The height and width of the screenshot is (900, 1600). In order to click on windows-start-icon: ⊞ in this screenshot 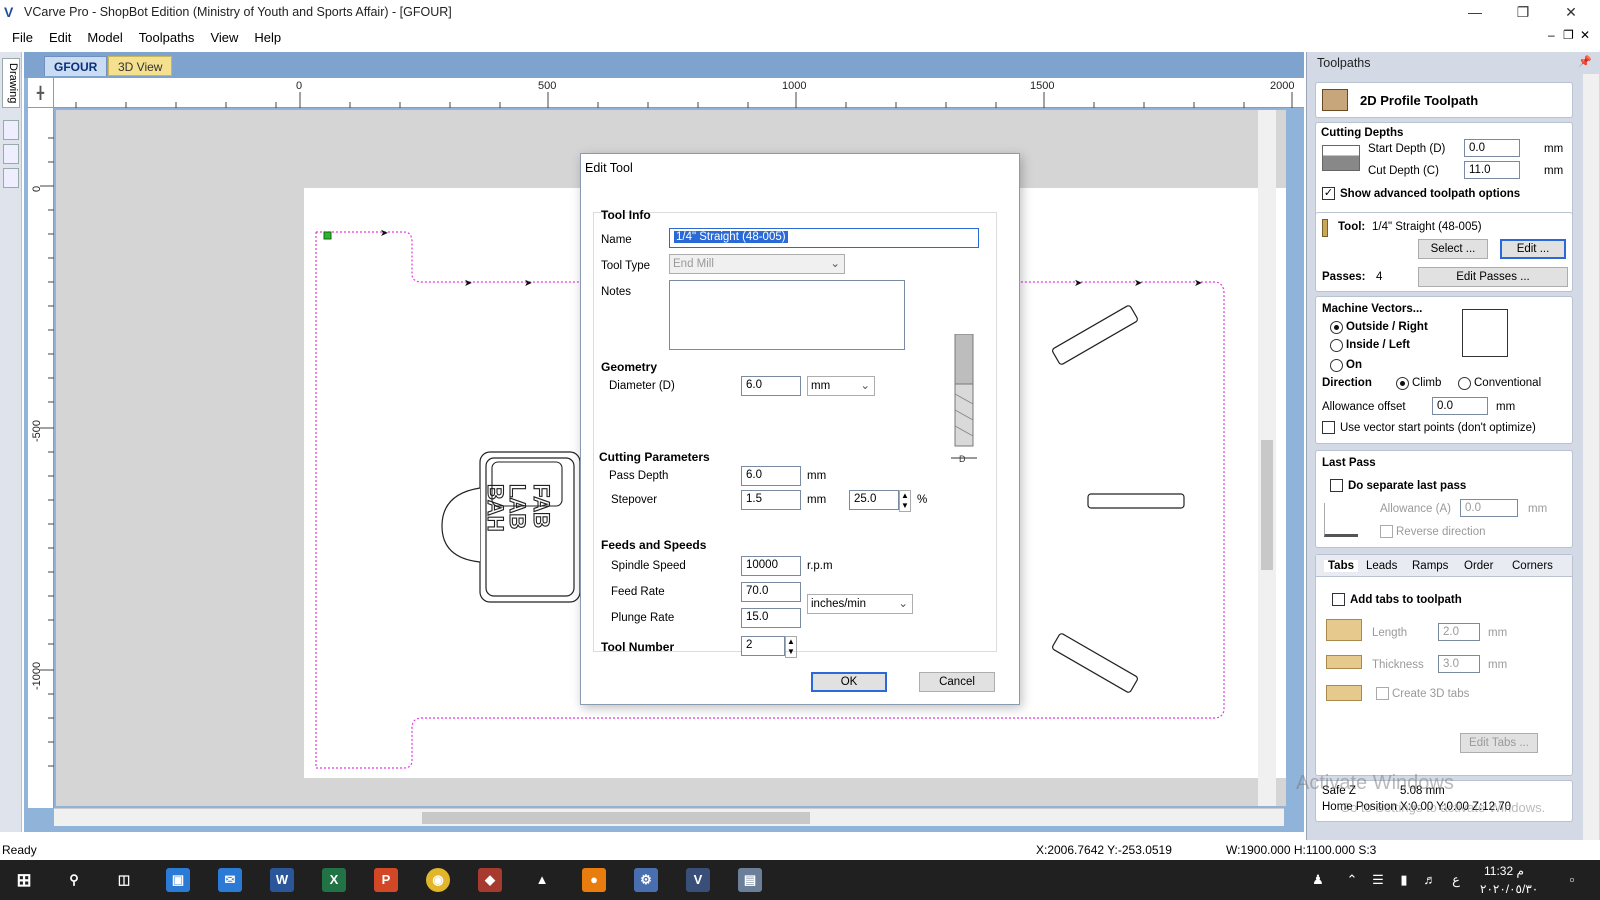, I will do `click(24, 880)`.